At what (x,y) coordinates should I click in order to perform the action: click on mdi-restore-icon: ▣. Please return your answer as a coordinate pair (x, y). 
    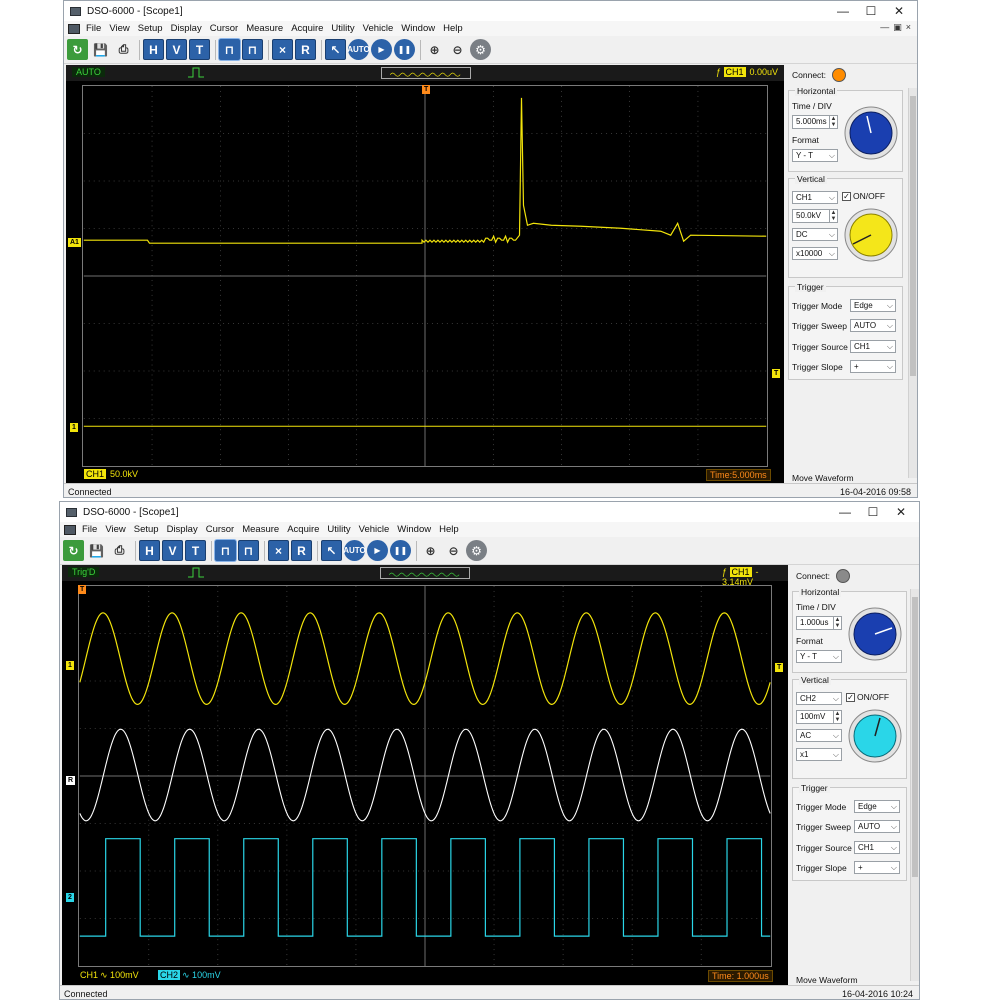
    Looking at the image, I should click on (897, 27).